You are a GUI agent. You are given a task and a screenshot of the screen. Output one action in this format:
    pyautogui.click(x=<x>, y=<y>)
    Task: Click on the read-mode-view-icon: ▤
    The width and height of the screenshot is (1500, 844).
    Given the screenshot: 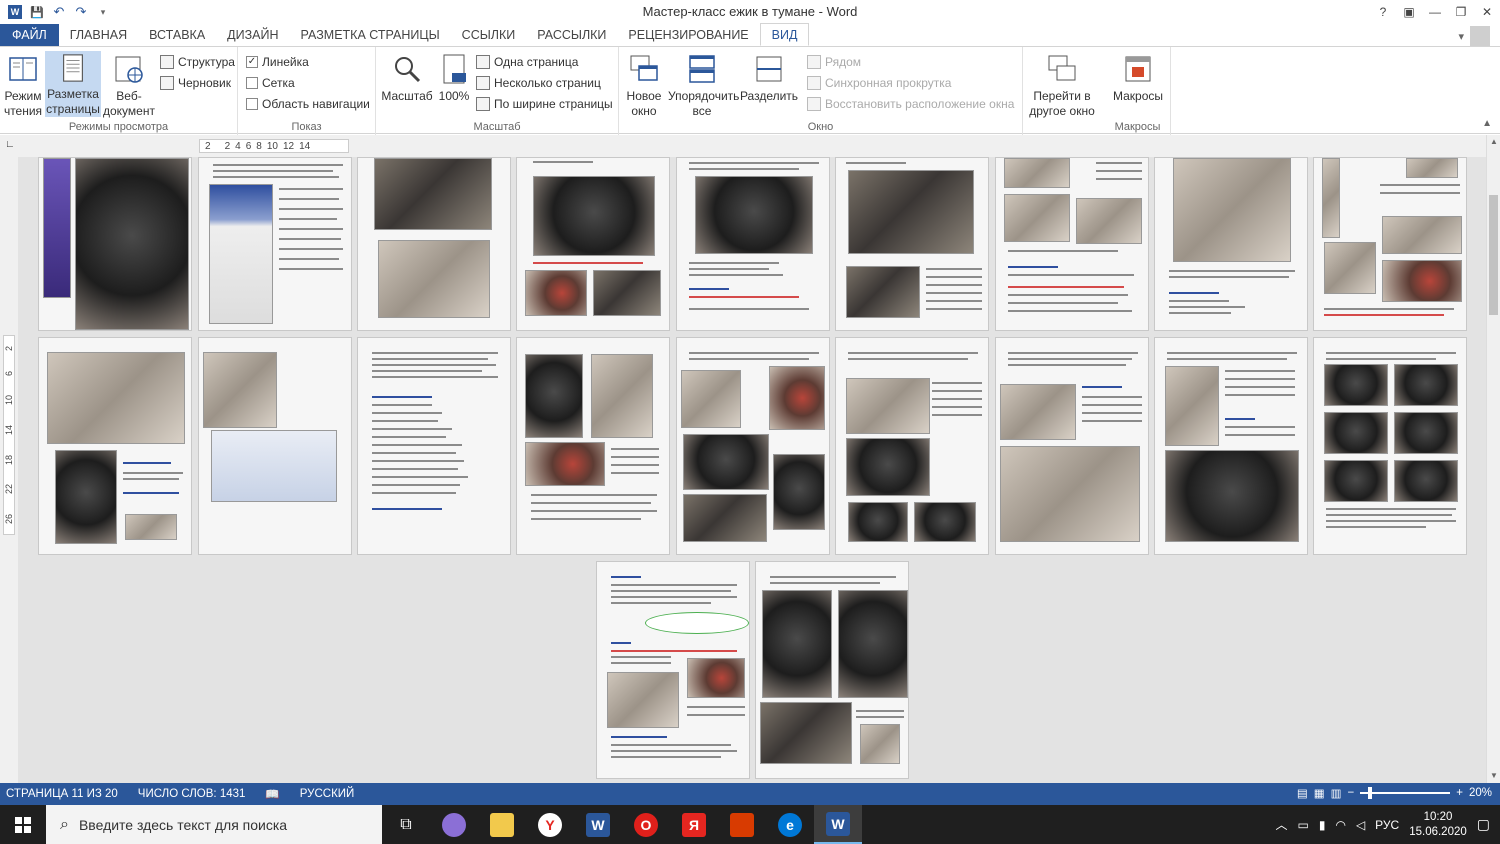 What is the action you would take?
    pyautogui.click(x=1302, y=793)
    